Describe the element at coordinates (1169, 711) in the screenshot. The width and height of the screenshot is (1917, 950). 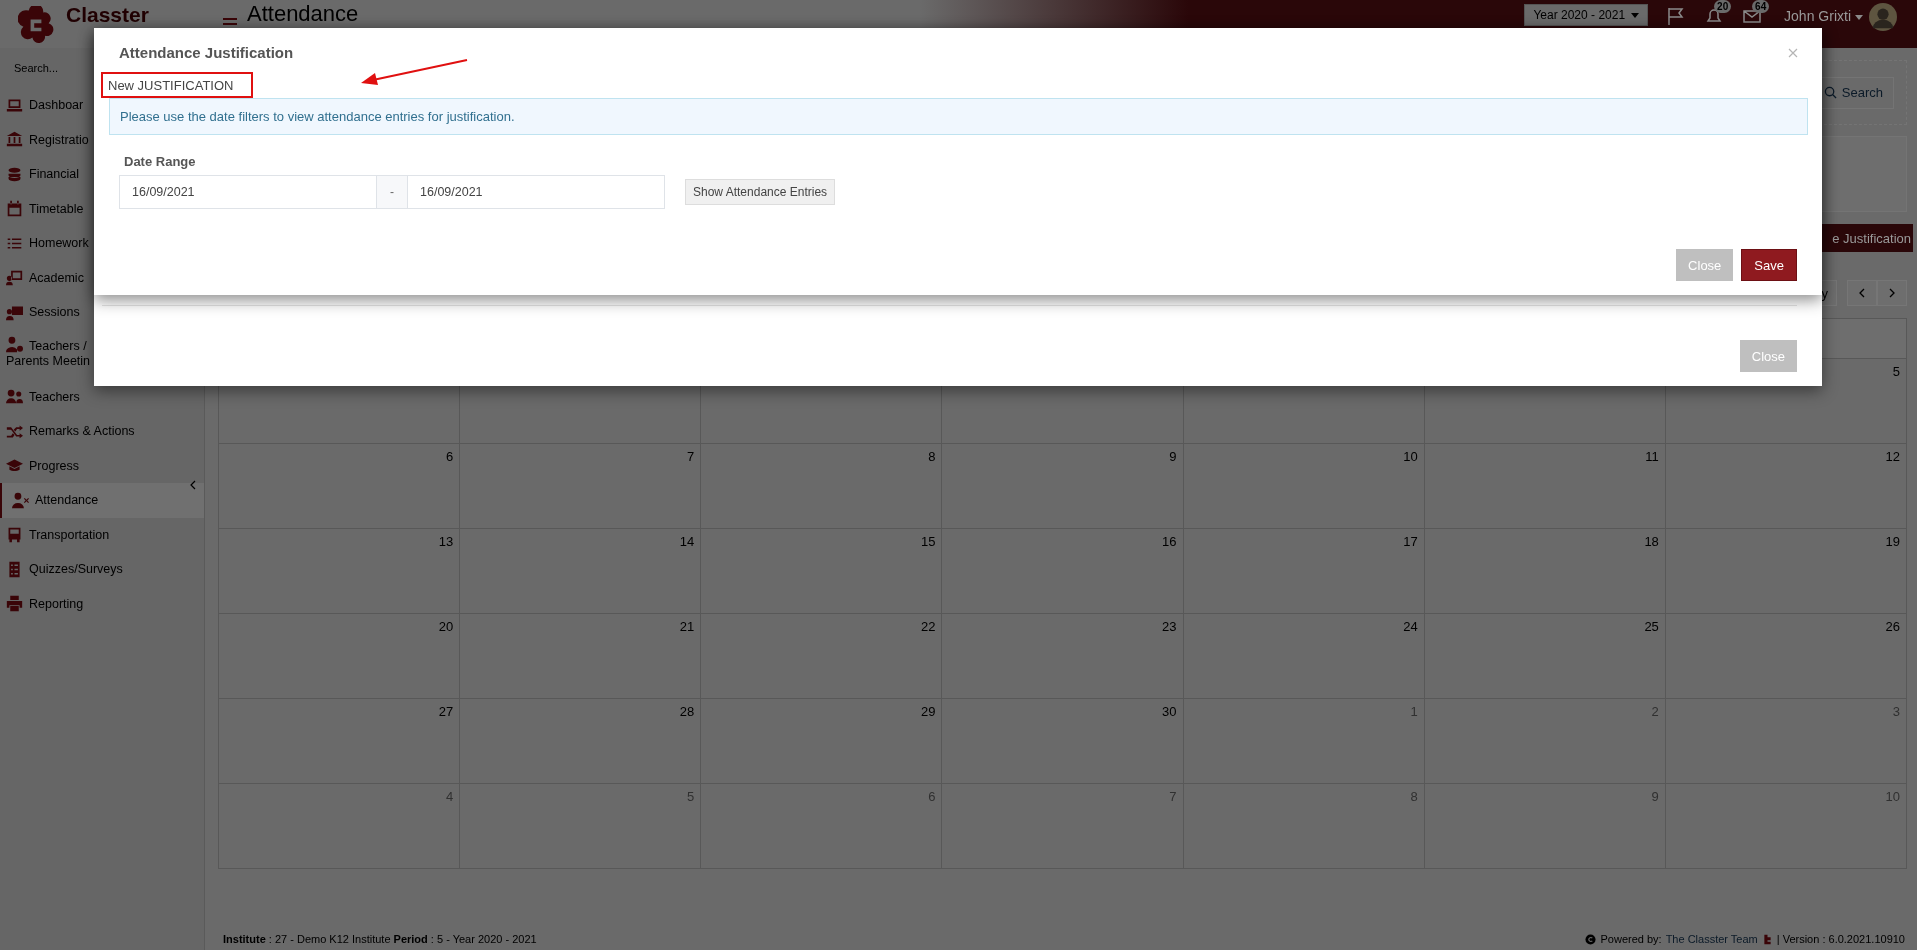
I see `day-number: 30` at that location.